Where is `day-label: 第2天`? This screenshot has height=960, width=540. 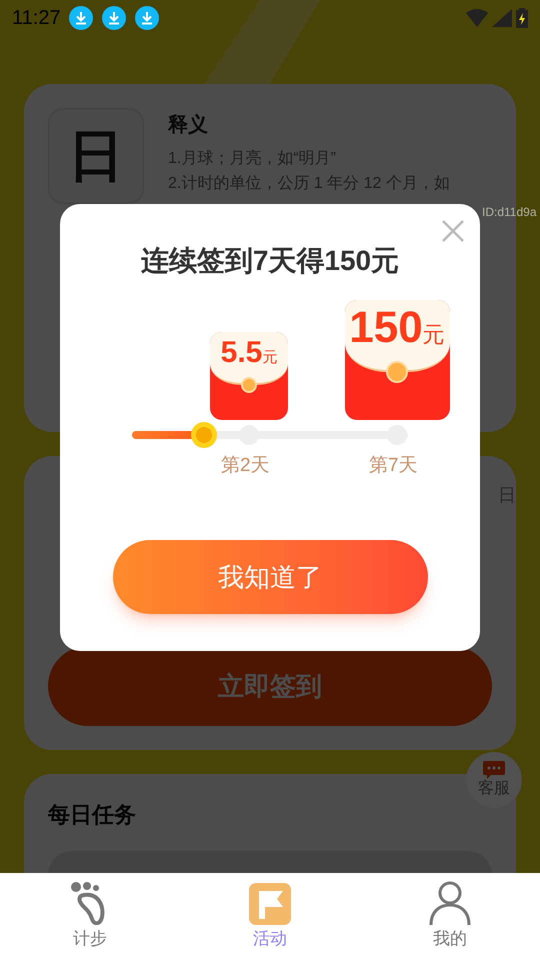 day-label: 第2天 is located at coordinates (245, 466).